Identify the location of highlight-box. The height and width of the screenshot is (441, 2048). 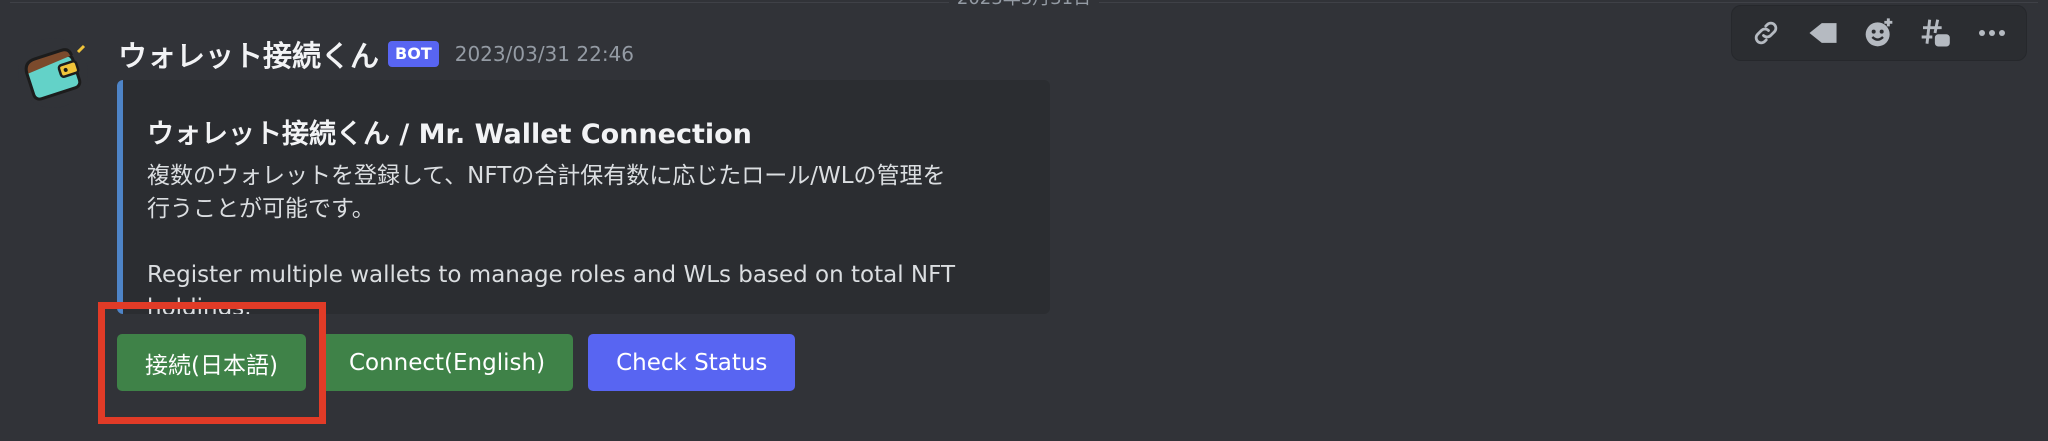
(212, 363).